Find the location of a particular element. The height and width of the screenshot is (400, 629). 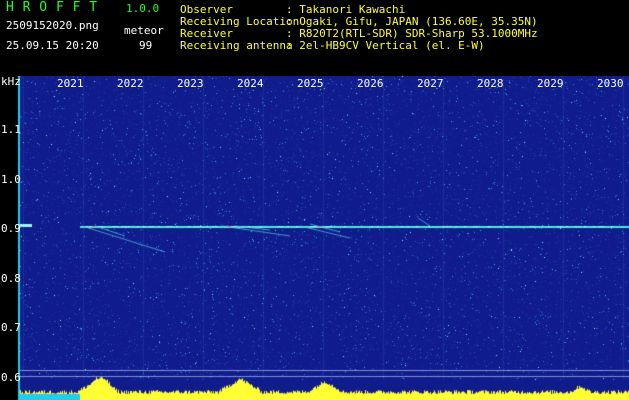

time-tick-label: 2023 is located at coordinates (190, 83).